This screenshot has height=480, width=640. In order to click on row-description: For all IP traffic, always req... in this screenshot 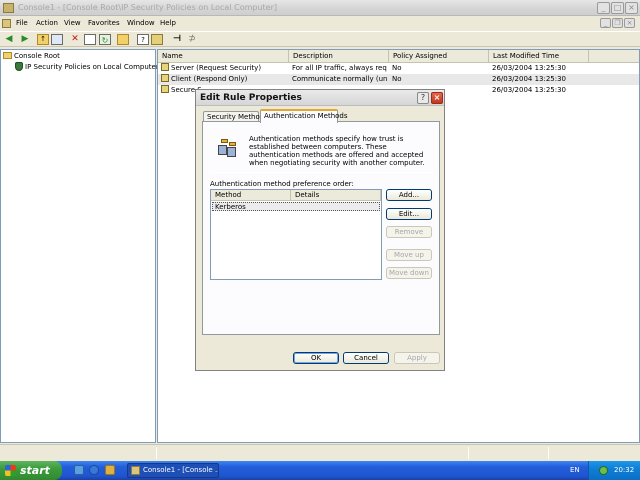, I will do `click(339, 68)`.